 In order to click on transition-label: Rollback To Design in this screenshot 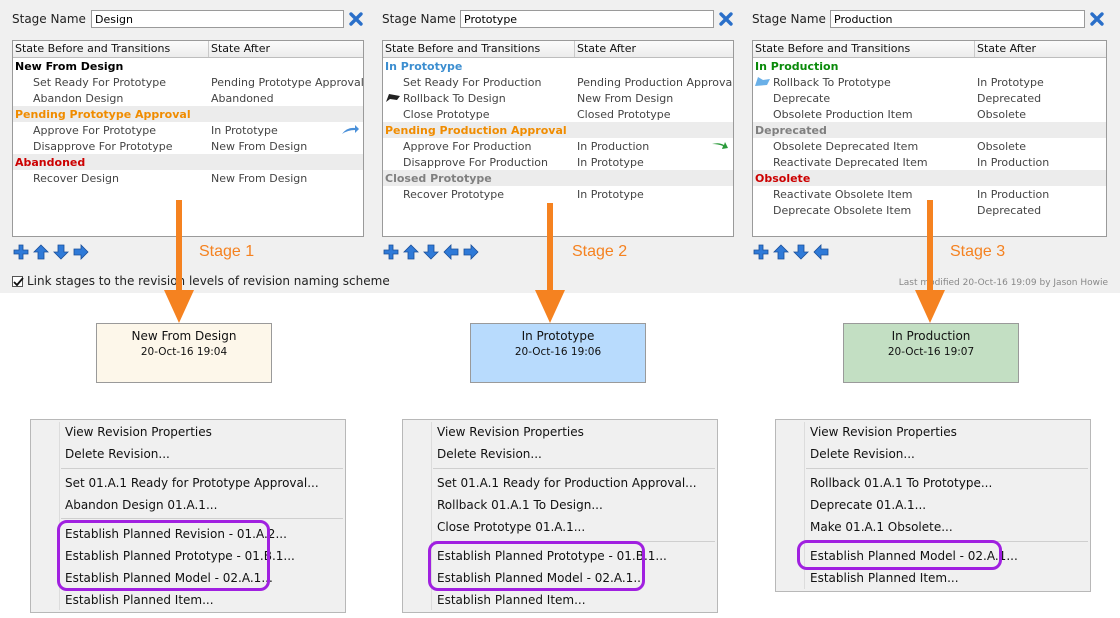, I will do `click(454, 98)`.